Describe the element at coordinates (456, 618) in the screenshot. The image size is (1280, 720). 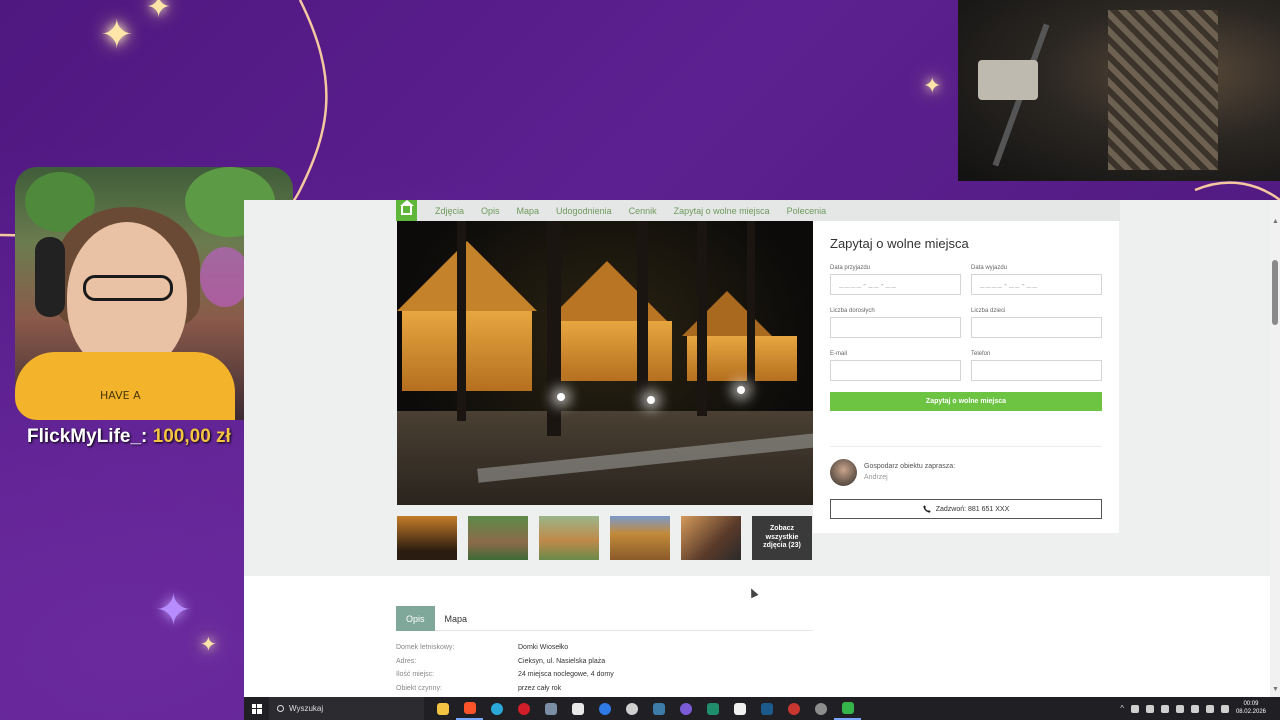
I see `tab-map: Mapa` at that location.